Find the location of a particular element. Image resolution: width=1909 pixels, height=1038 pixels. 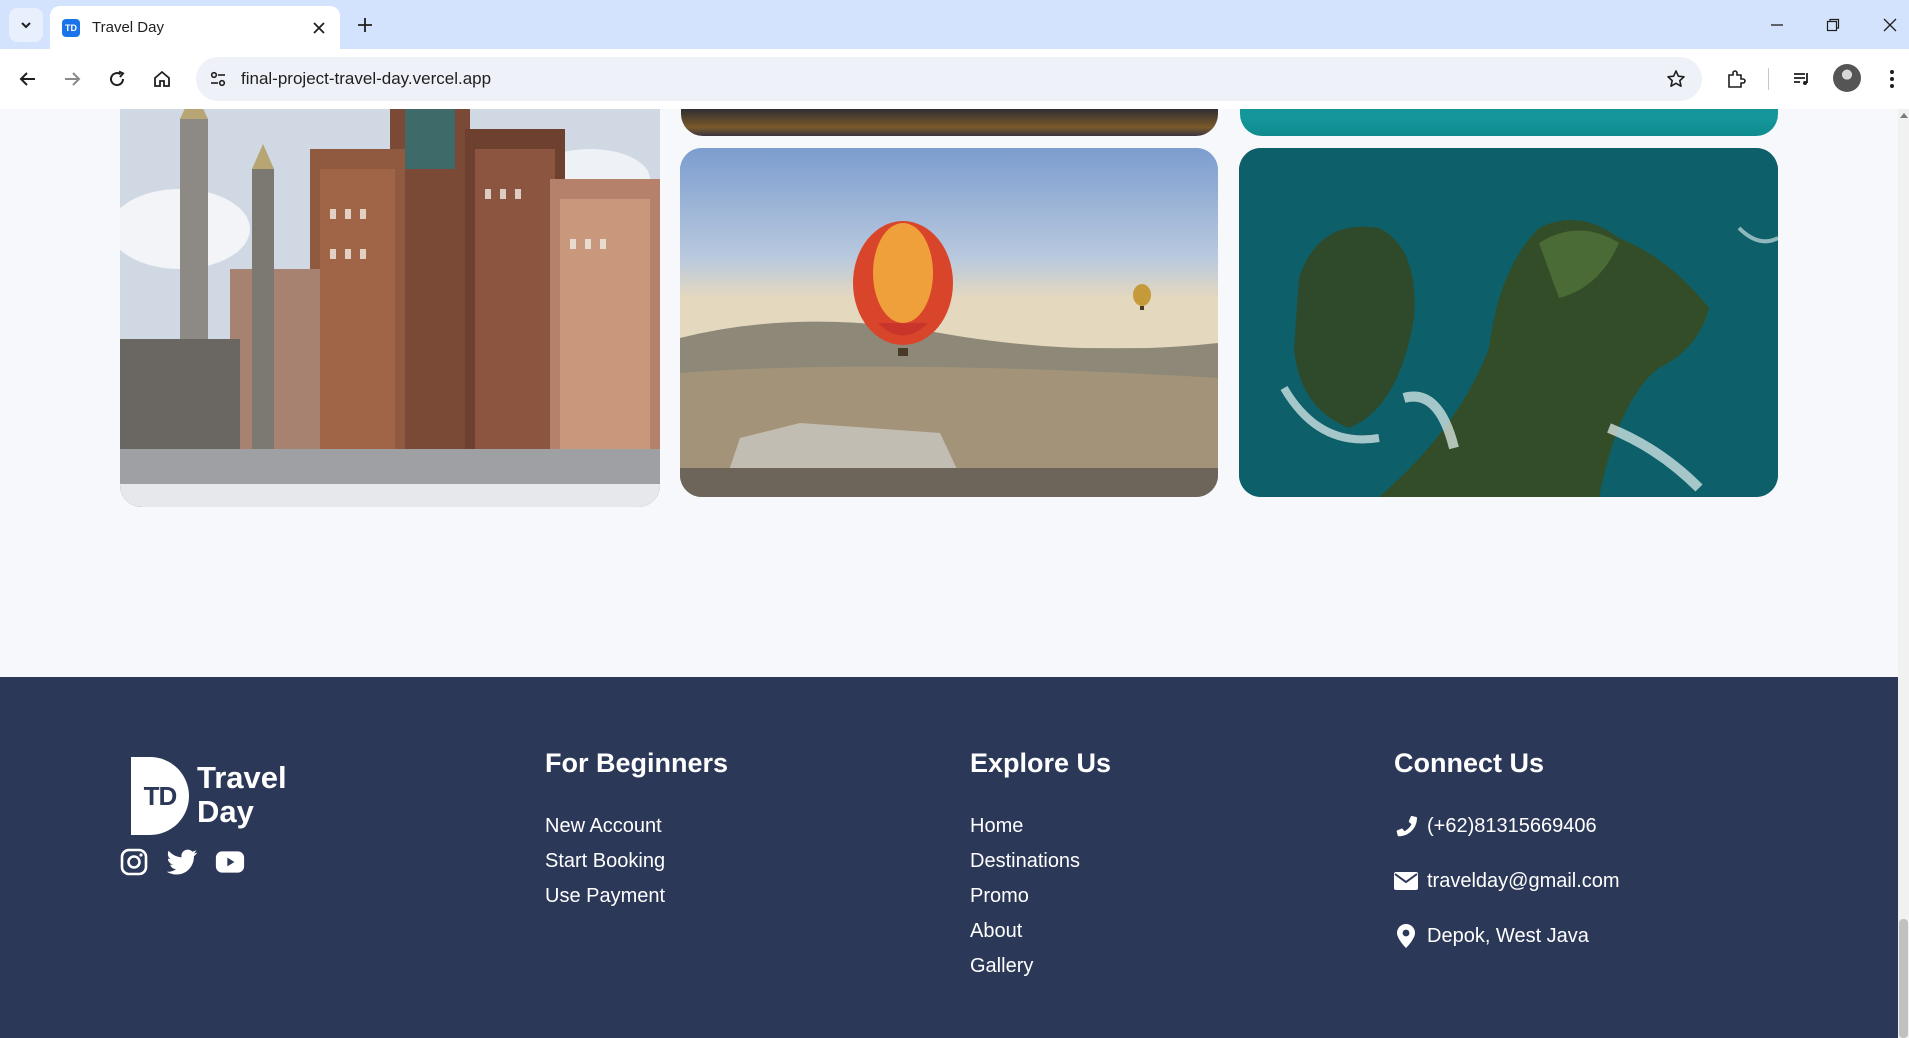

home-icon is located at coordinates (162, 78).